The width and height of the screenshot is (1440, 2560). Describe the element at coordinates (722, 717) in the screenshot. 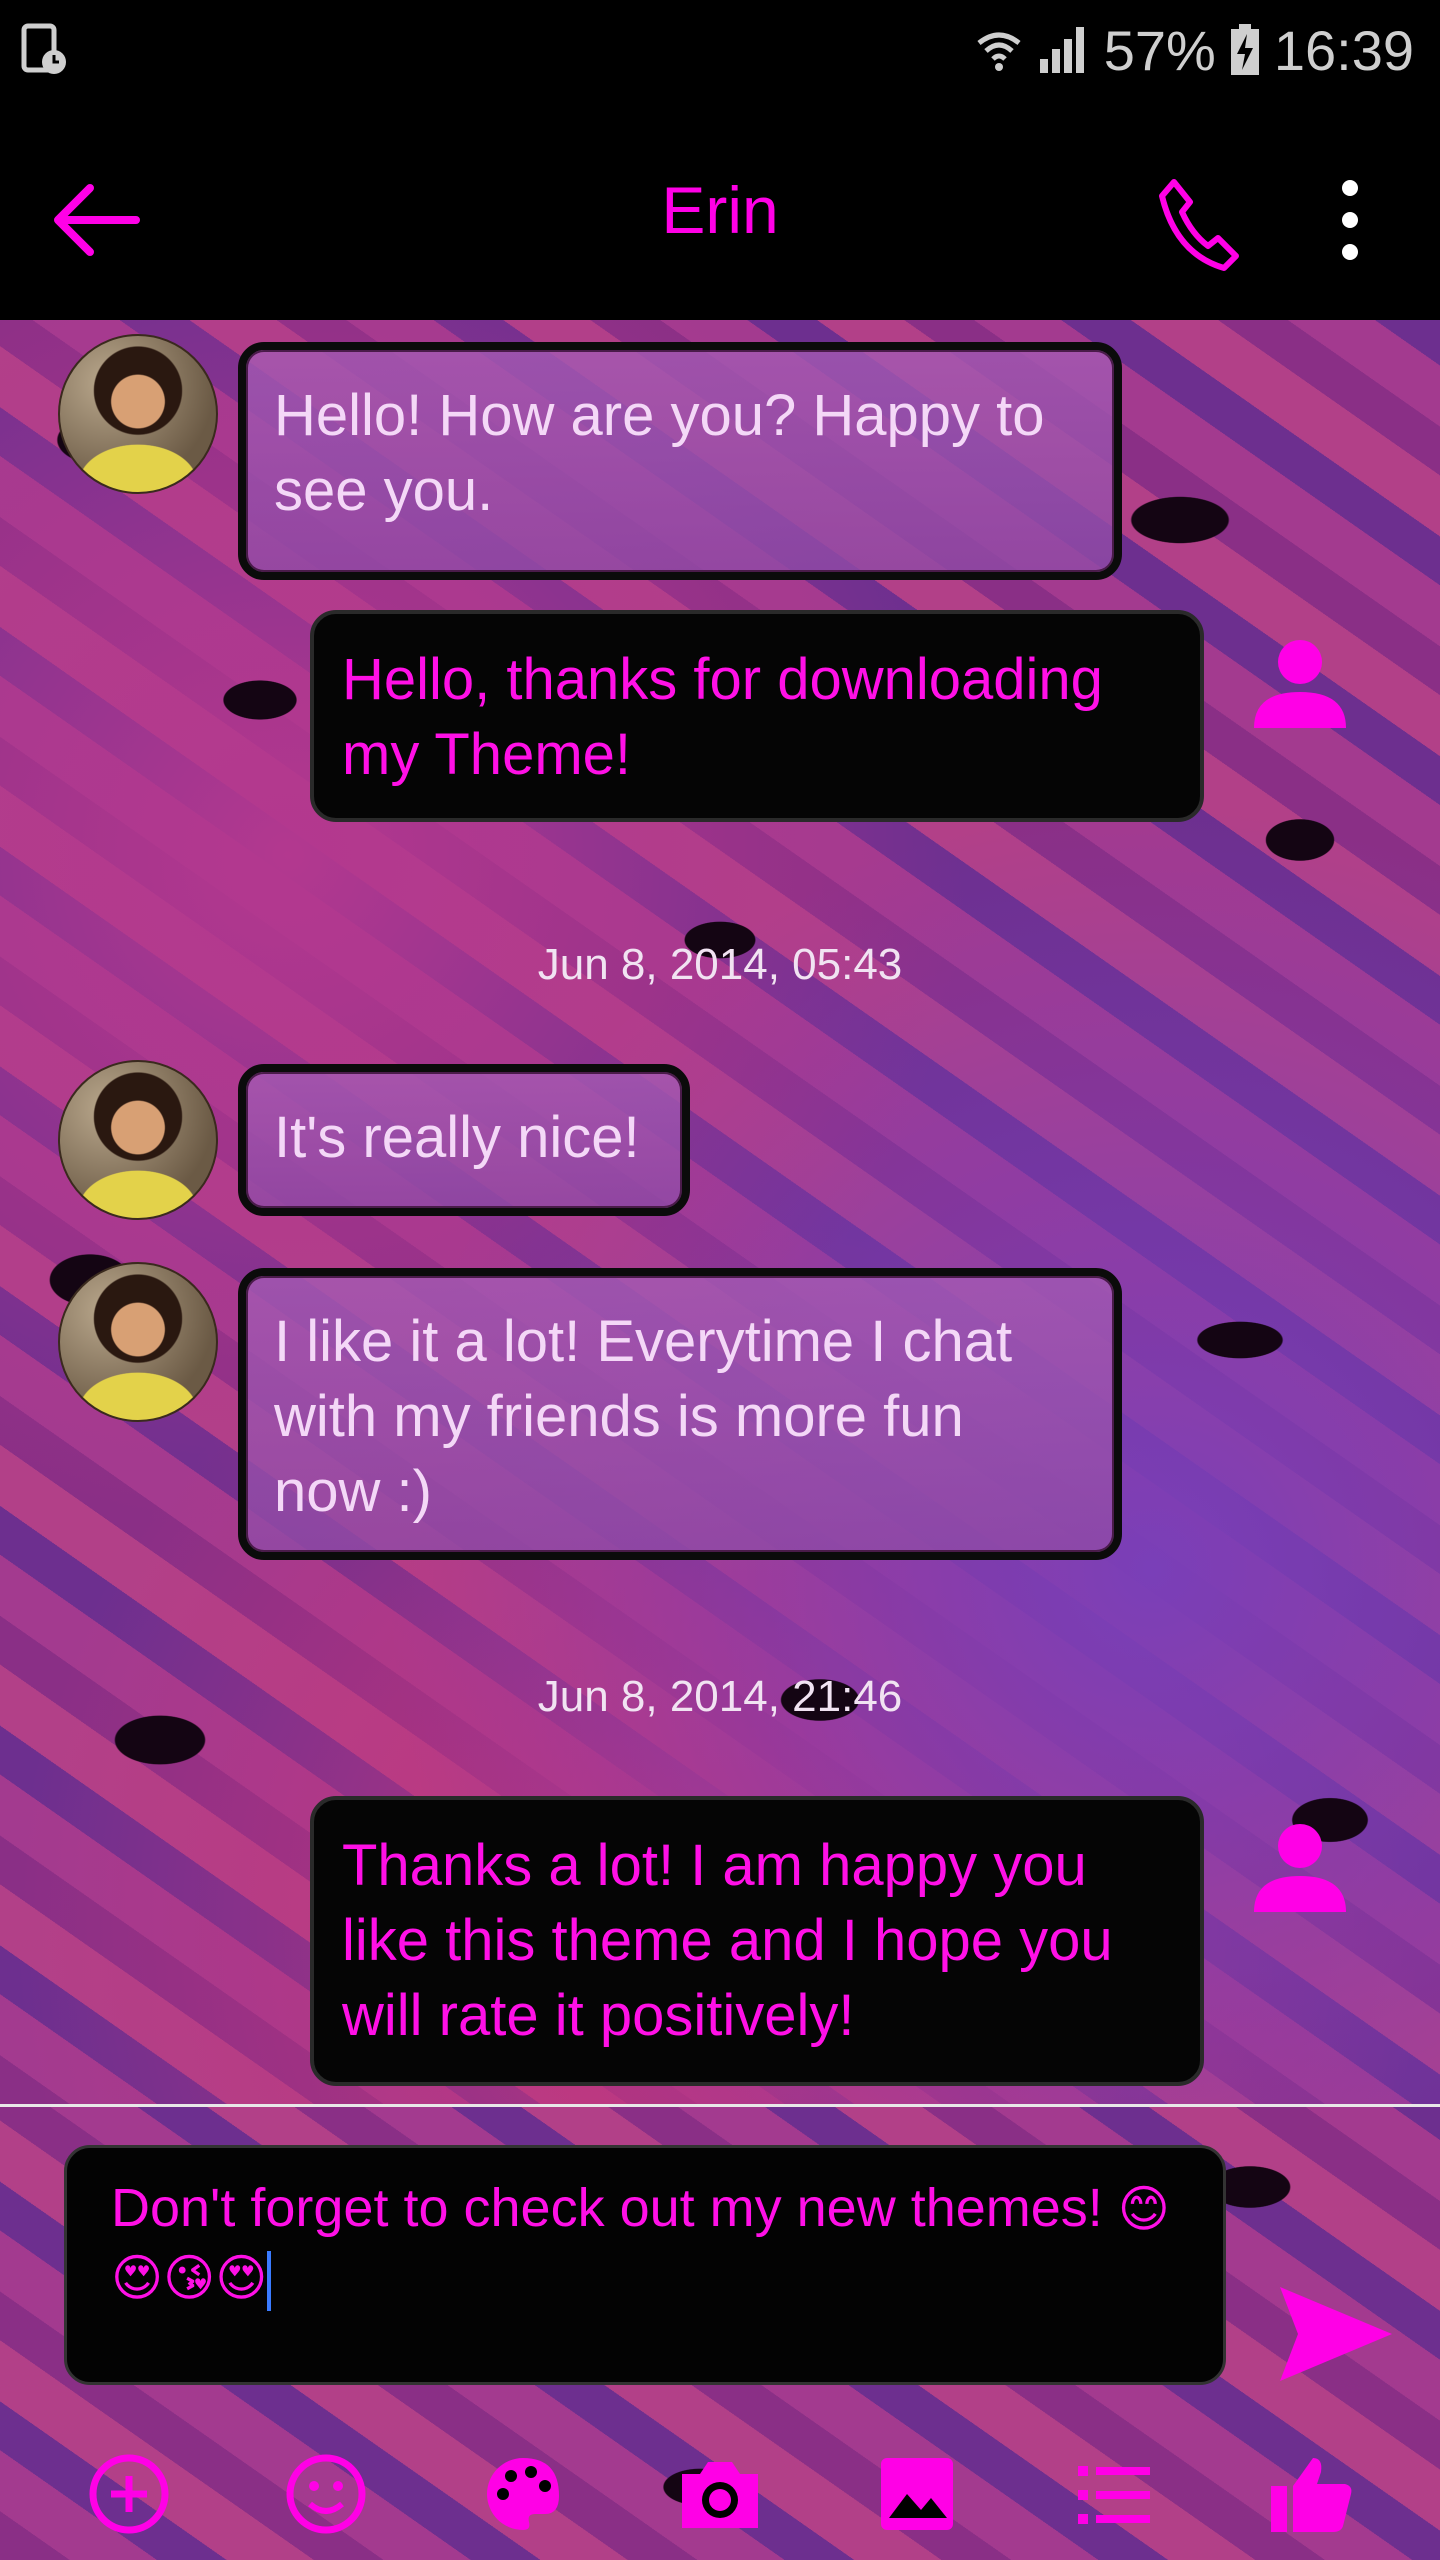

I see `message-text: Hello, thanks for downloading my Theme!` at that location.